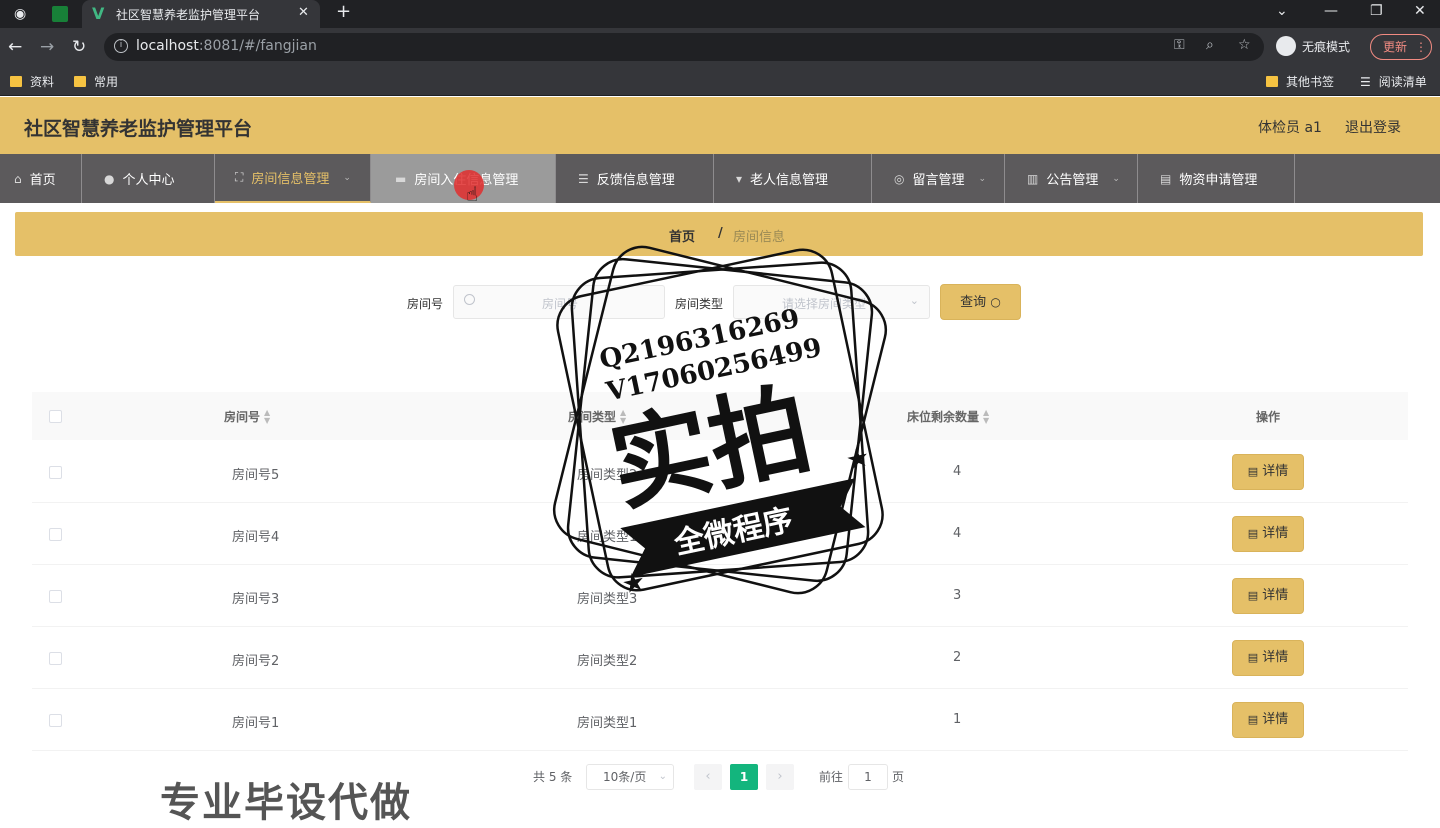  I want to click on goto-label: 前往, so click(831, 777).